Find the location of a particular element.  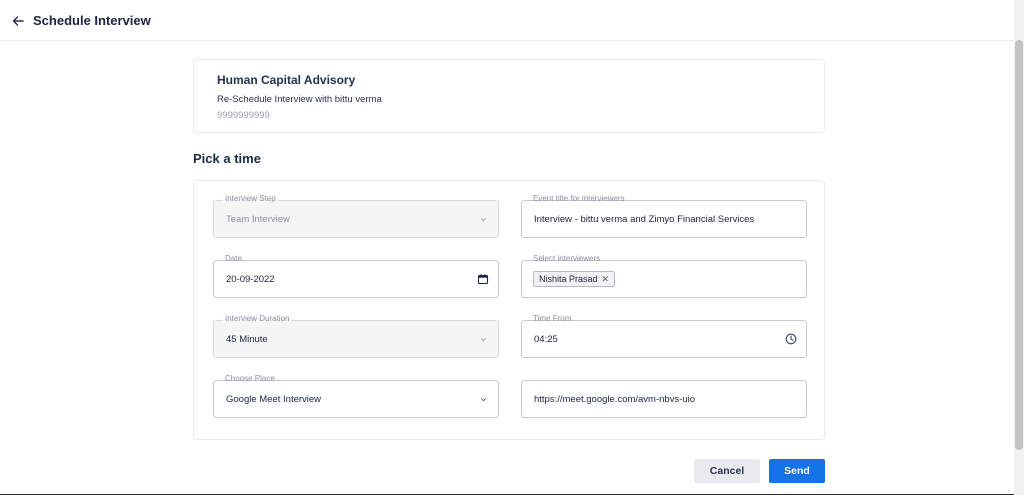

interview-duration-value: 45 Minute is located at coordinates (247, 339).